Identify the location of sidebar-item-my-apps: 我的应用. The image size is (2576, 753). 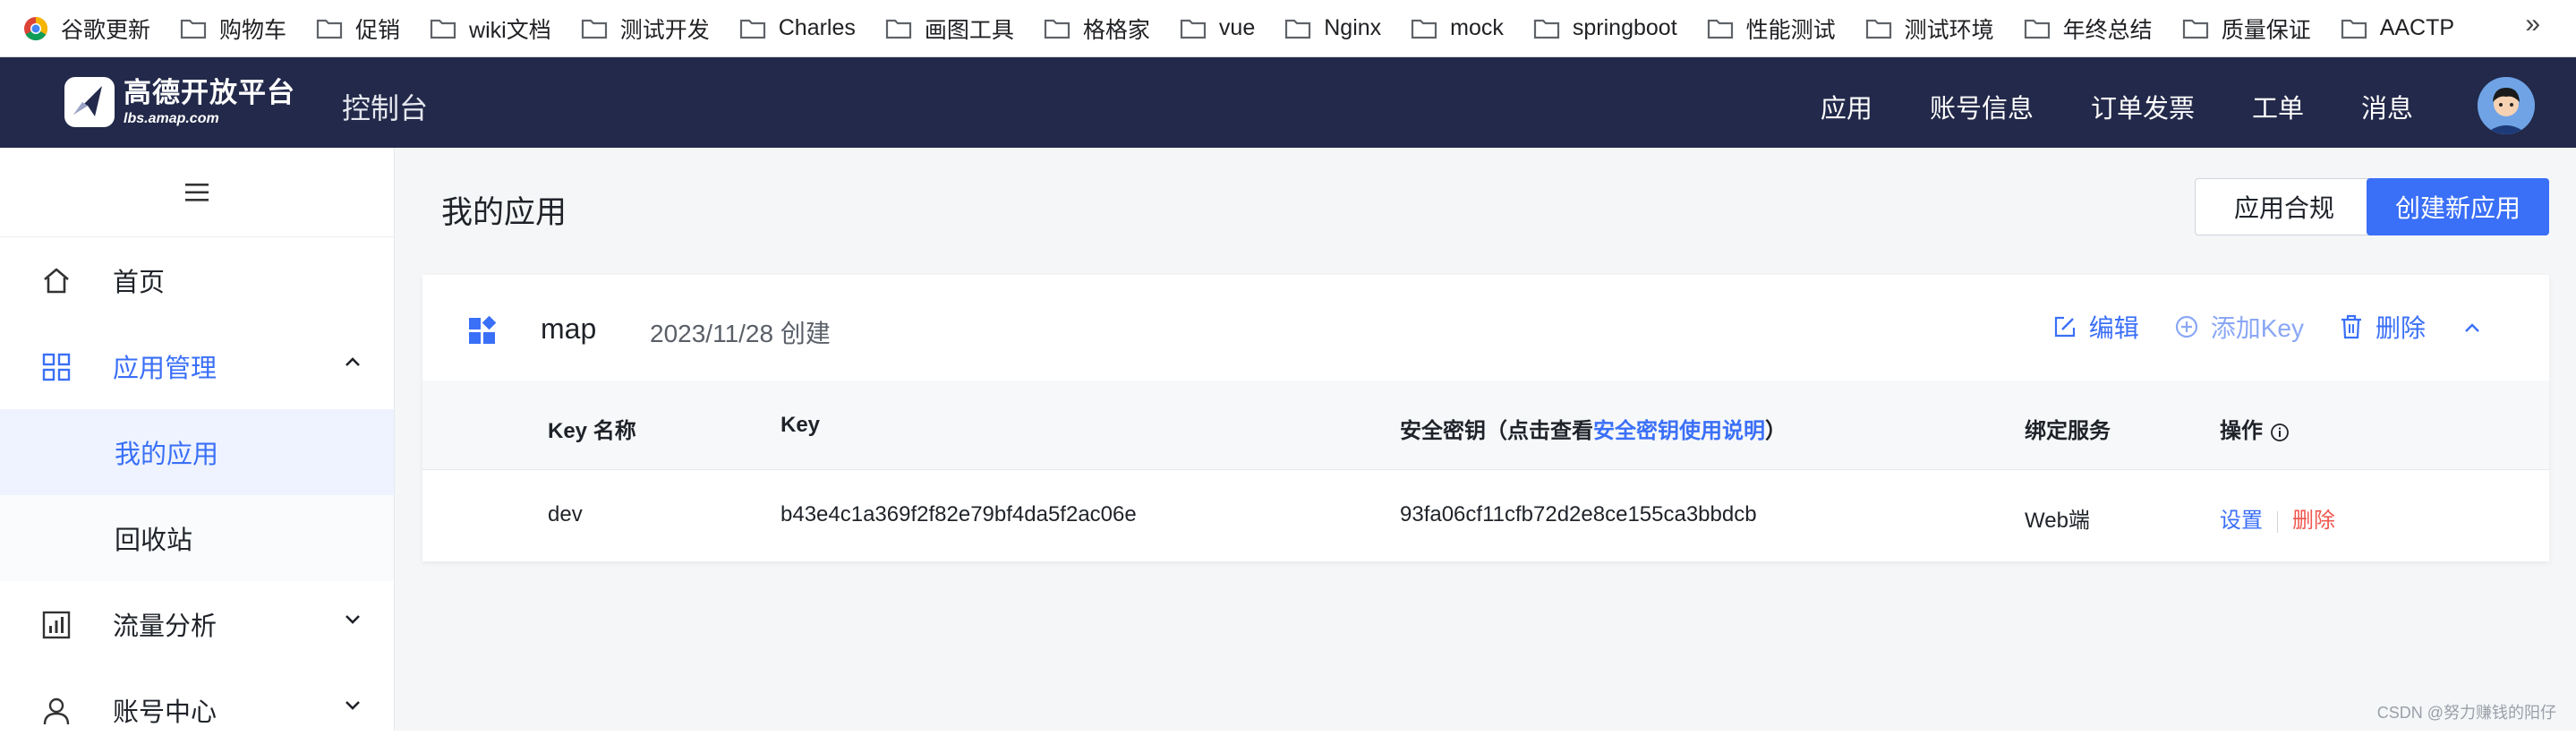
(197, 452).